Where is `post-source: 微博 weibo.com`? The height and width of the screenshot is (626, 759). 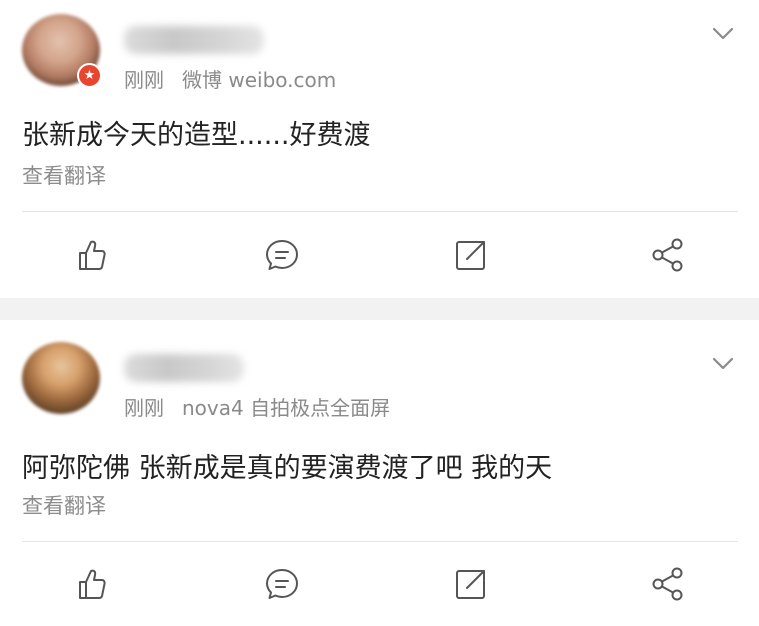 post-source: 微博 weibo.com is located at coordinates (259, 80).